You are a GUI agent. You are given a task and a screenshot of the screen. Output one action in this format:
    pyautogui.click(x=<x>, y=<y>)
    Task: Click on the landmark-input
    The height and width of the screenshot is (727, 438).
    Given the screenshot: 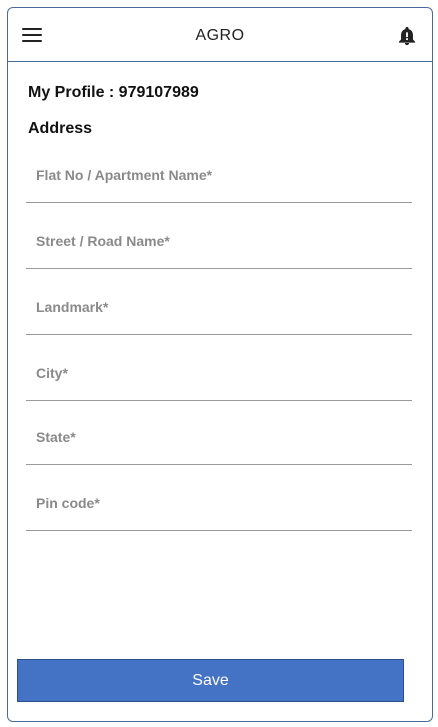 What is the action you would take?
    pyautogui.click(x=219, y=305)
    